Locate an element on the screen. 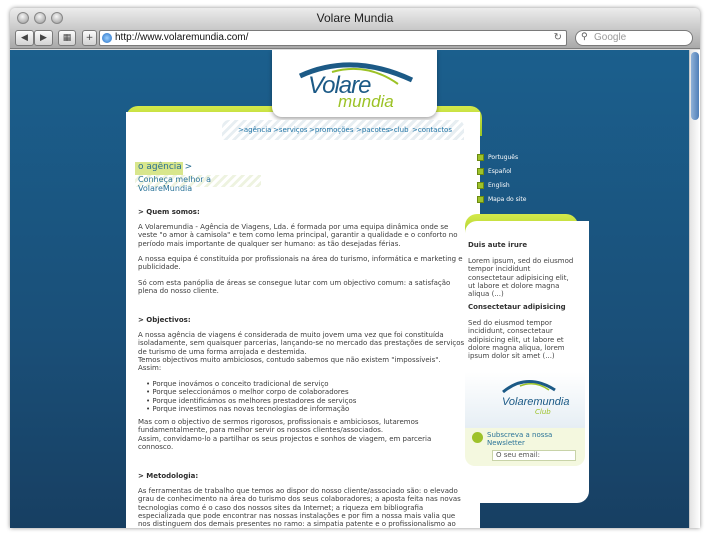  nav-promocoes: >promoções is located at coordinates (331, 130).